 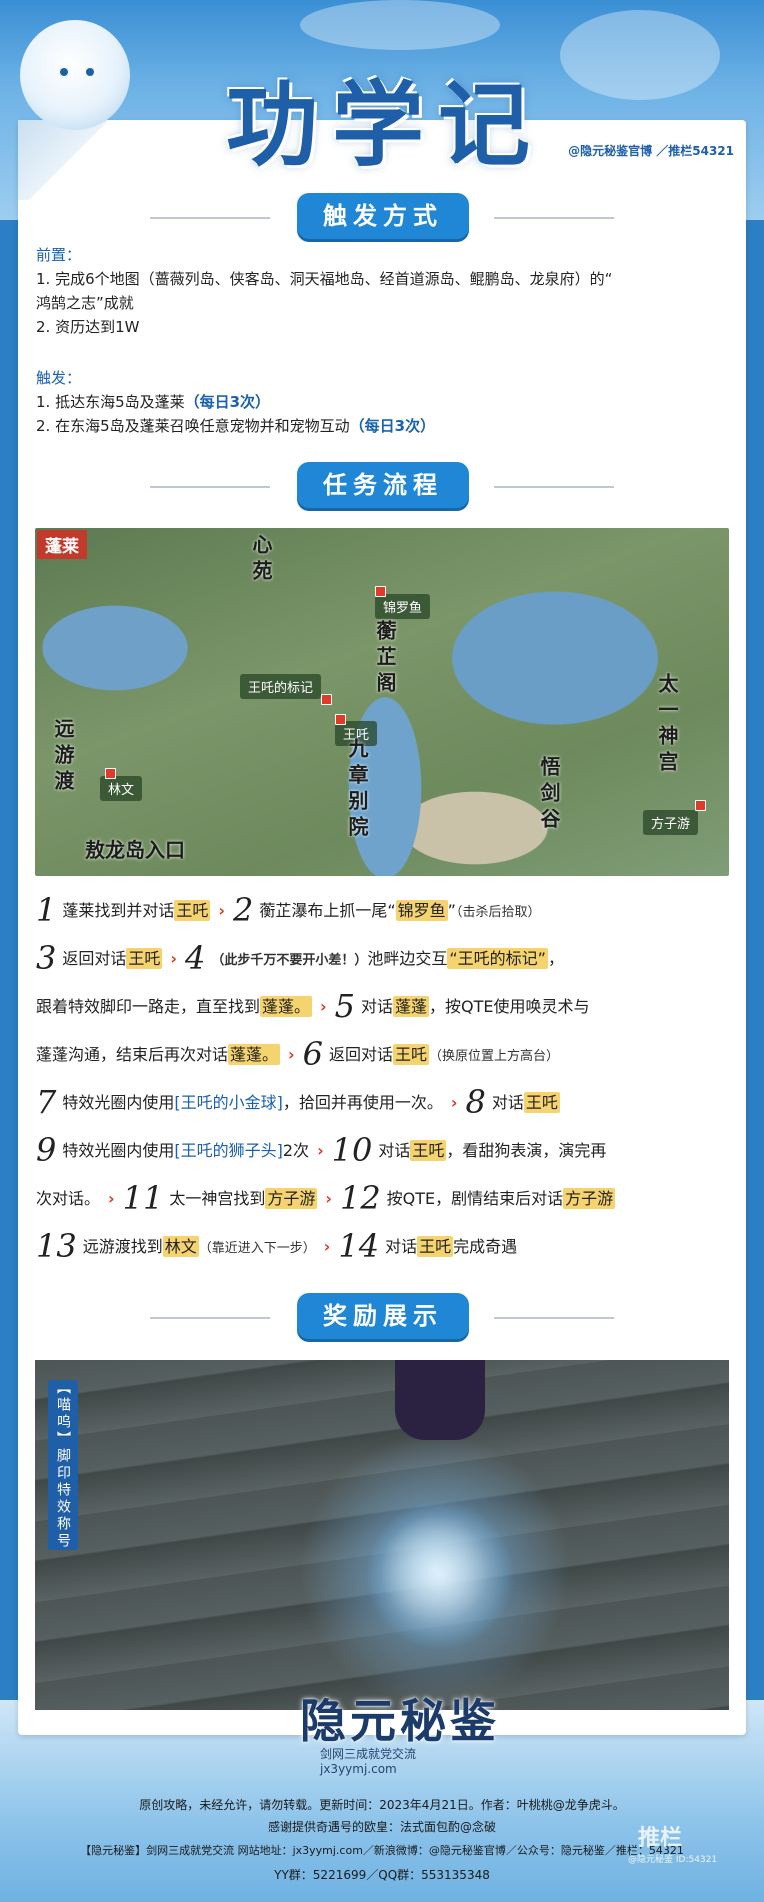 I want to click on step-note: （击杀后拾取）, so click(x=498, y=912).